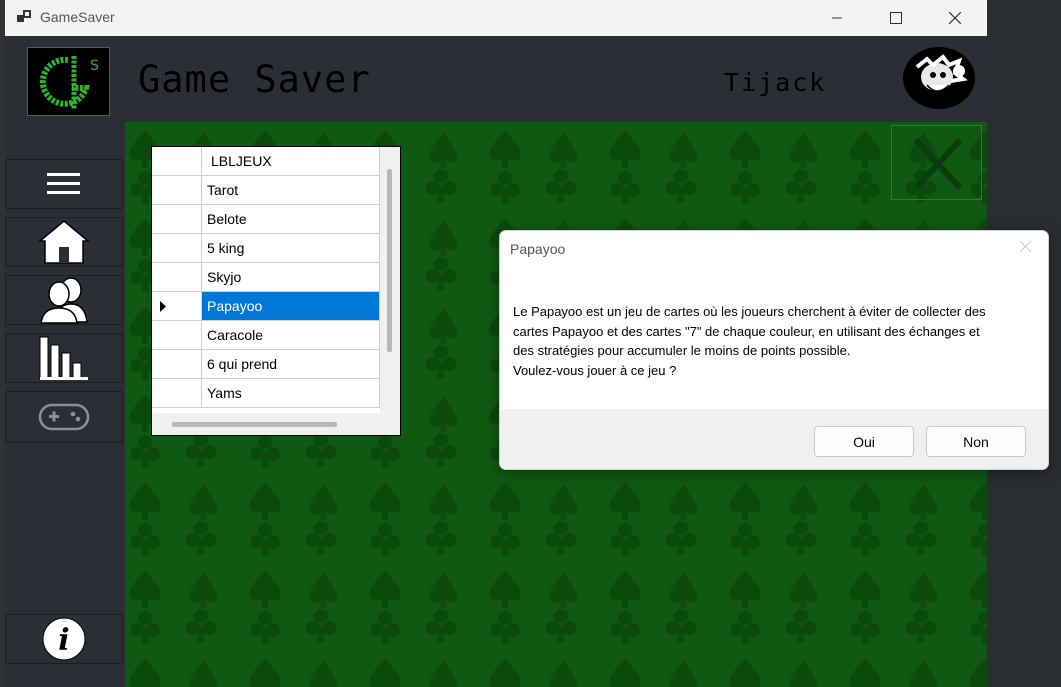 This screenshot has width=1061, height=687. Describe the element at coordinates (774, 439) in the screenshot. I see `dialog-footer: Oui Non` at that location.